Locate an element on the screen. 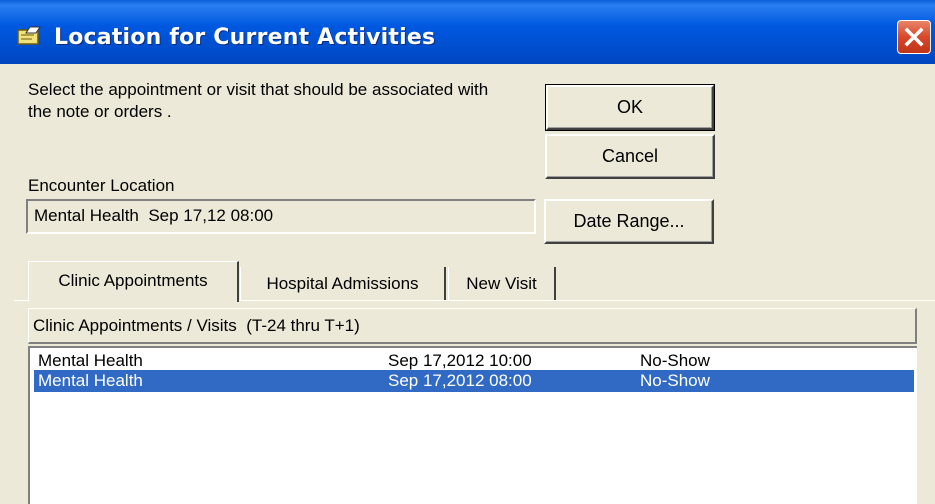 This screenshot has width=935, height=504. tab-clinic-appointments: Clinic Appointments is located at coordinates (133, 281).